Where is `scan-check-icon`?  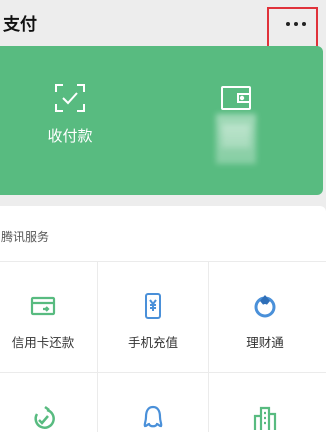
scan-check-icon is located at coordinates (70, 98).